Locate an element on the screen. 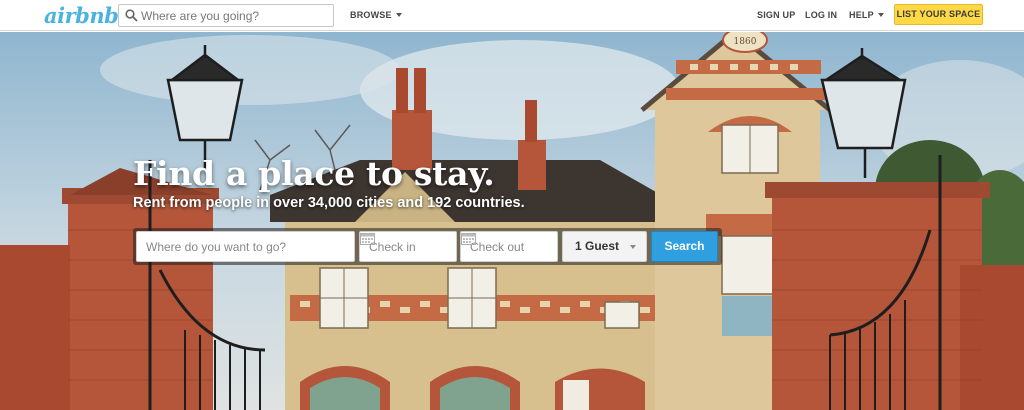 This screenshot has height=410, width=1024. guests-select: 1 Guest is located at coordinates (604, 246).